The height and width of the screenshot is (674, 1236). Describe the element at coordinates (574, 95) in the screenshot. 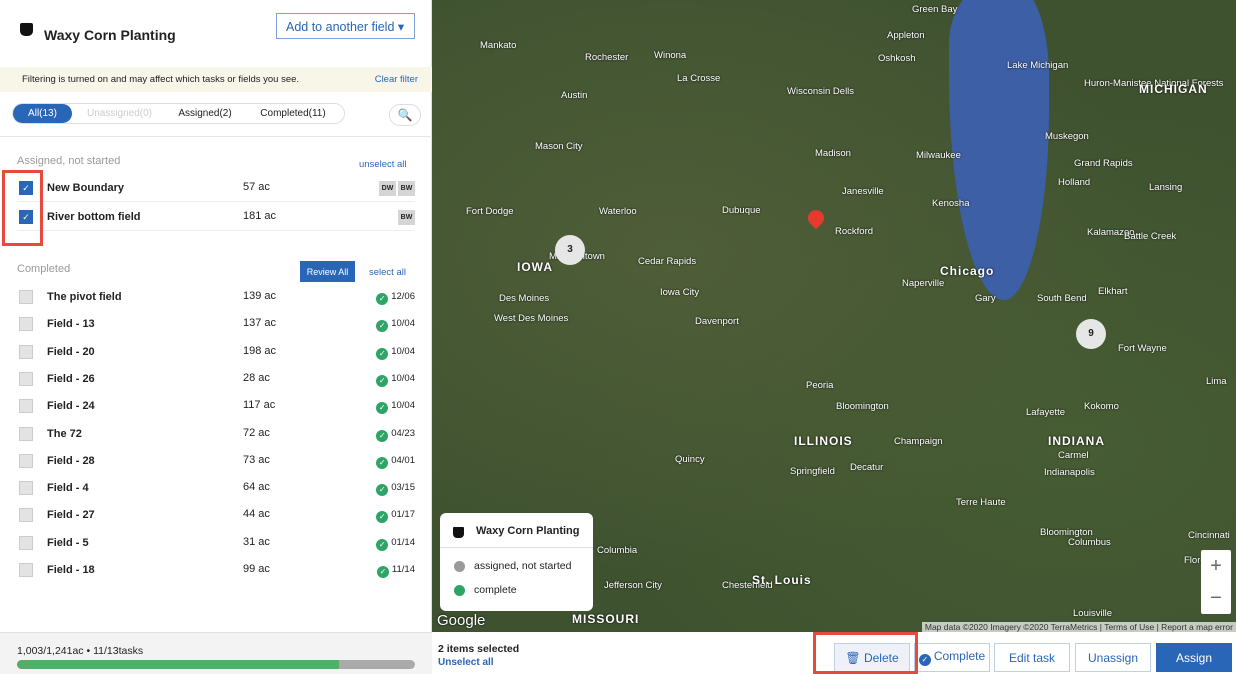

I see `map-label: Austin` at that location.